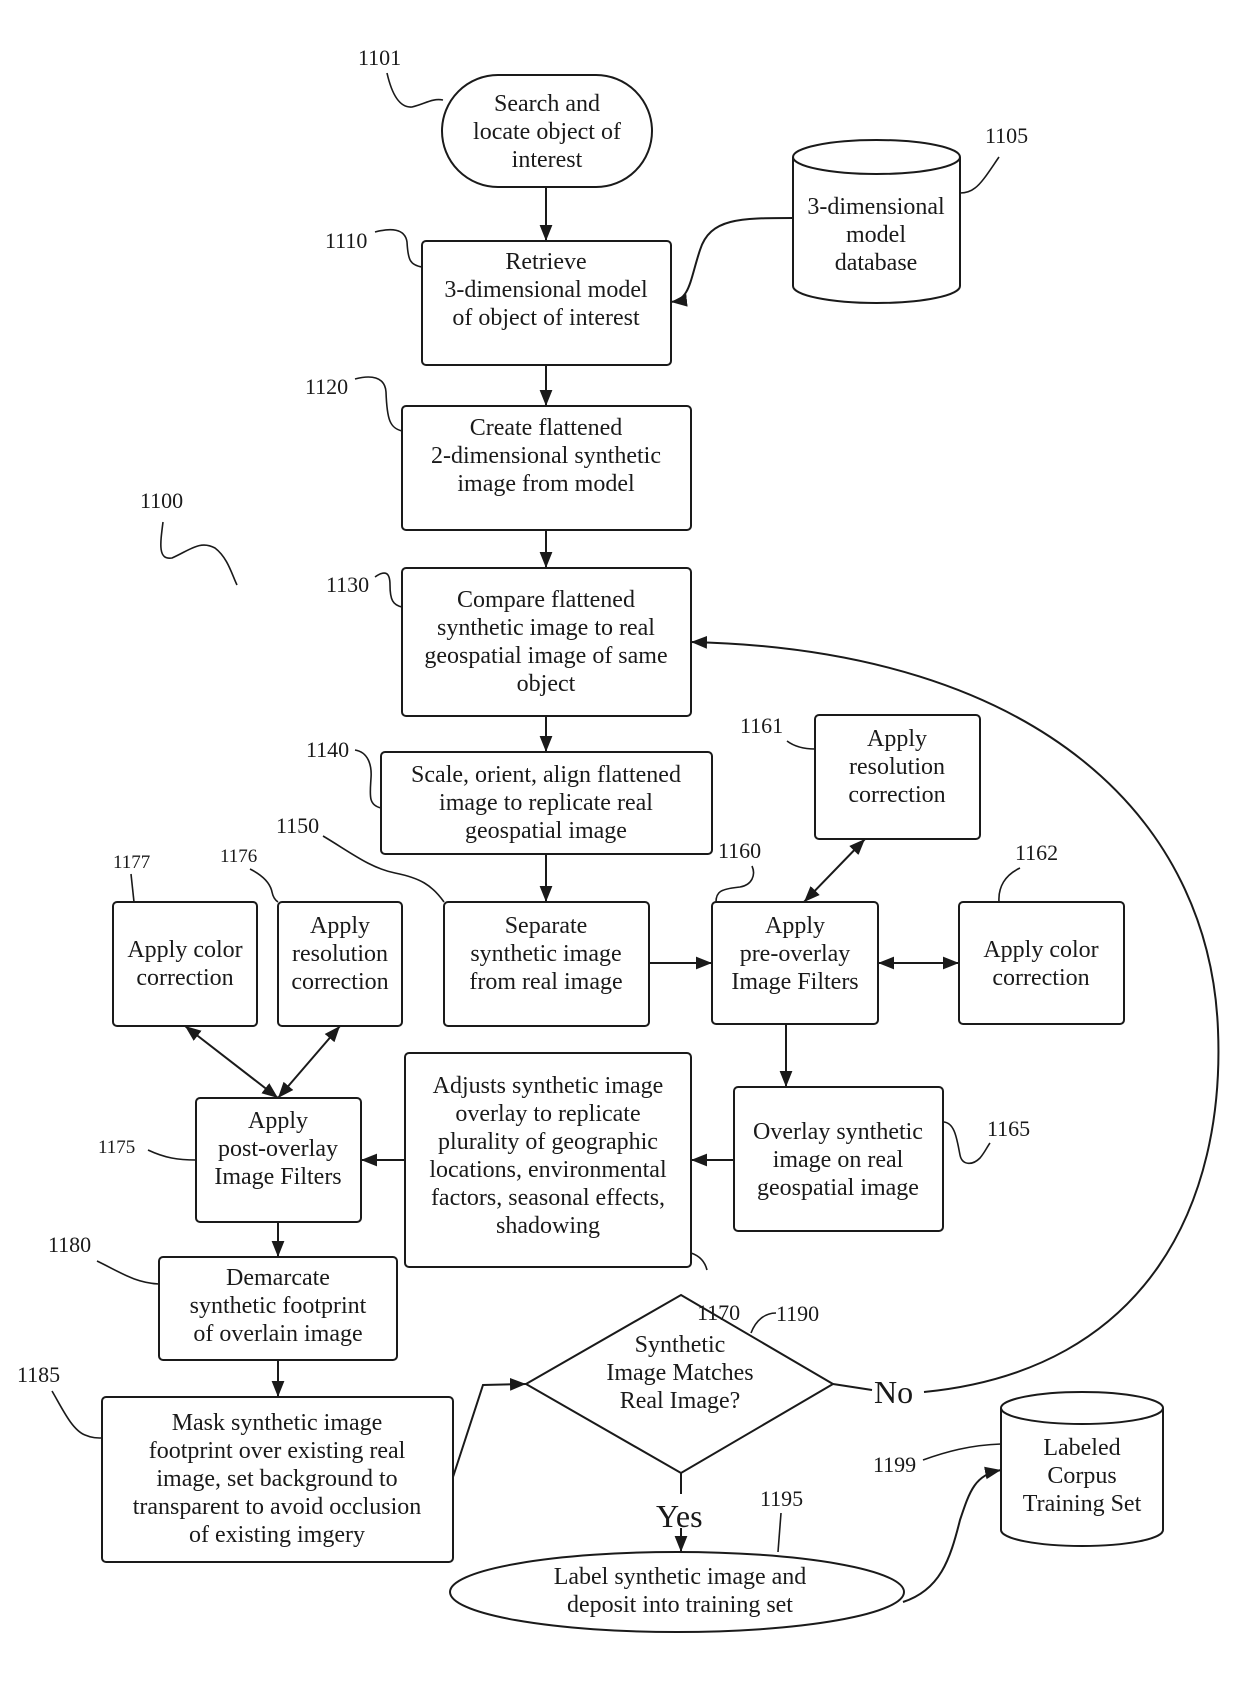 The image size is (1240, 1686). I want to click on ref-label-1140: 1140, so click(327, 749).